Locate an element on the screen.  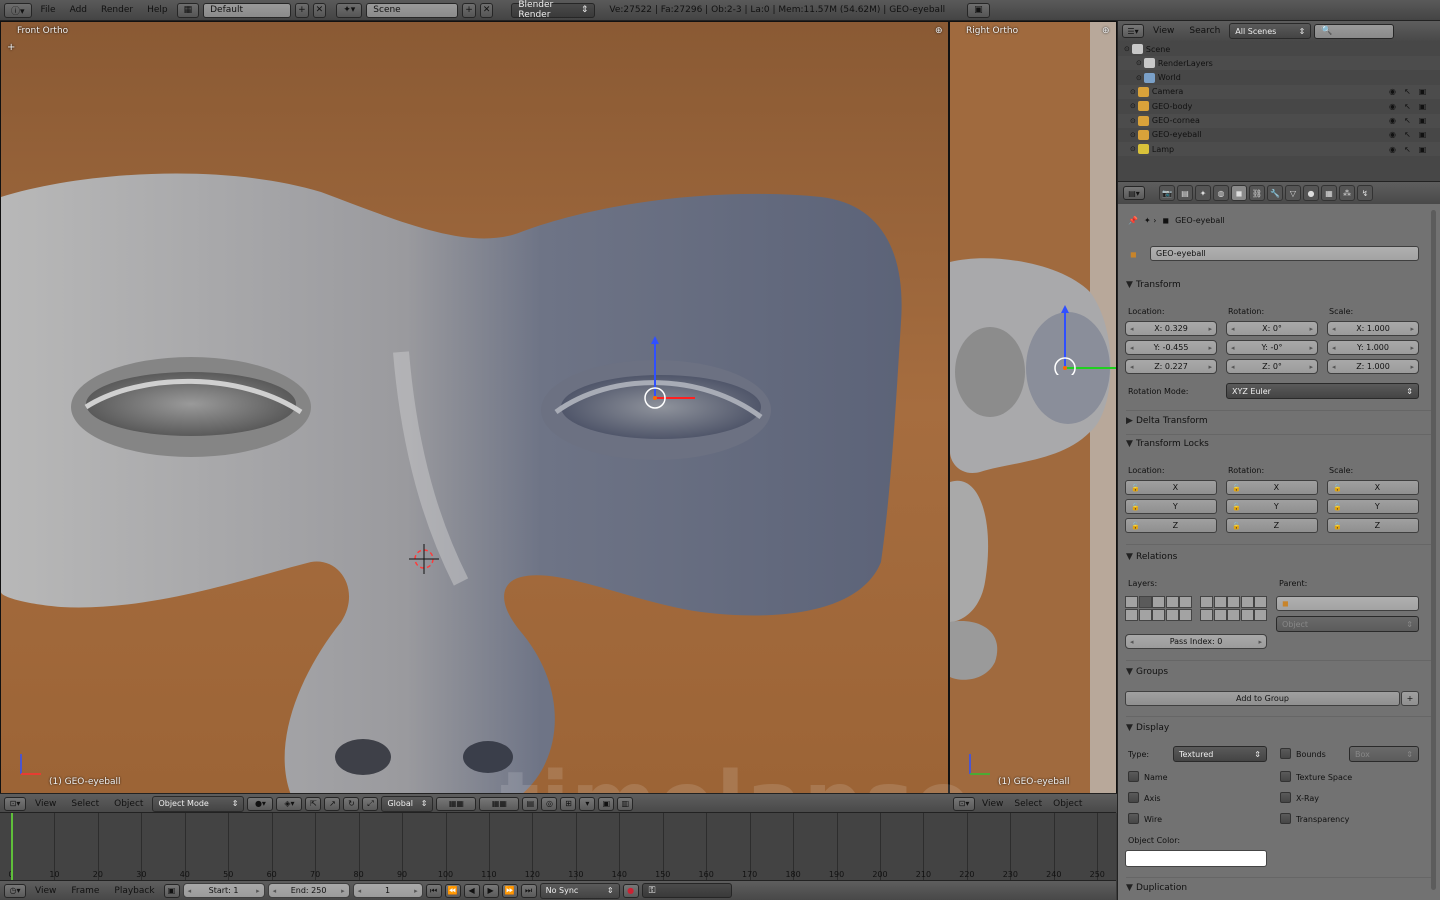
tab-object-icon: ◼ is located at coordinates (1239, 193).